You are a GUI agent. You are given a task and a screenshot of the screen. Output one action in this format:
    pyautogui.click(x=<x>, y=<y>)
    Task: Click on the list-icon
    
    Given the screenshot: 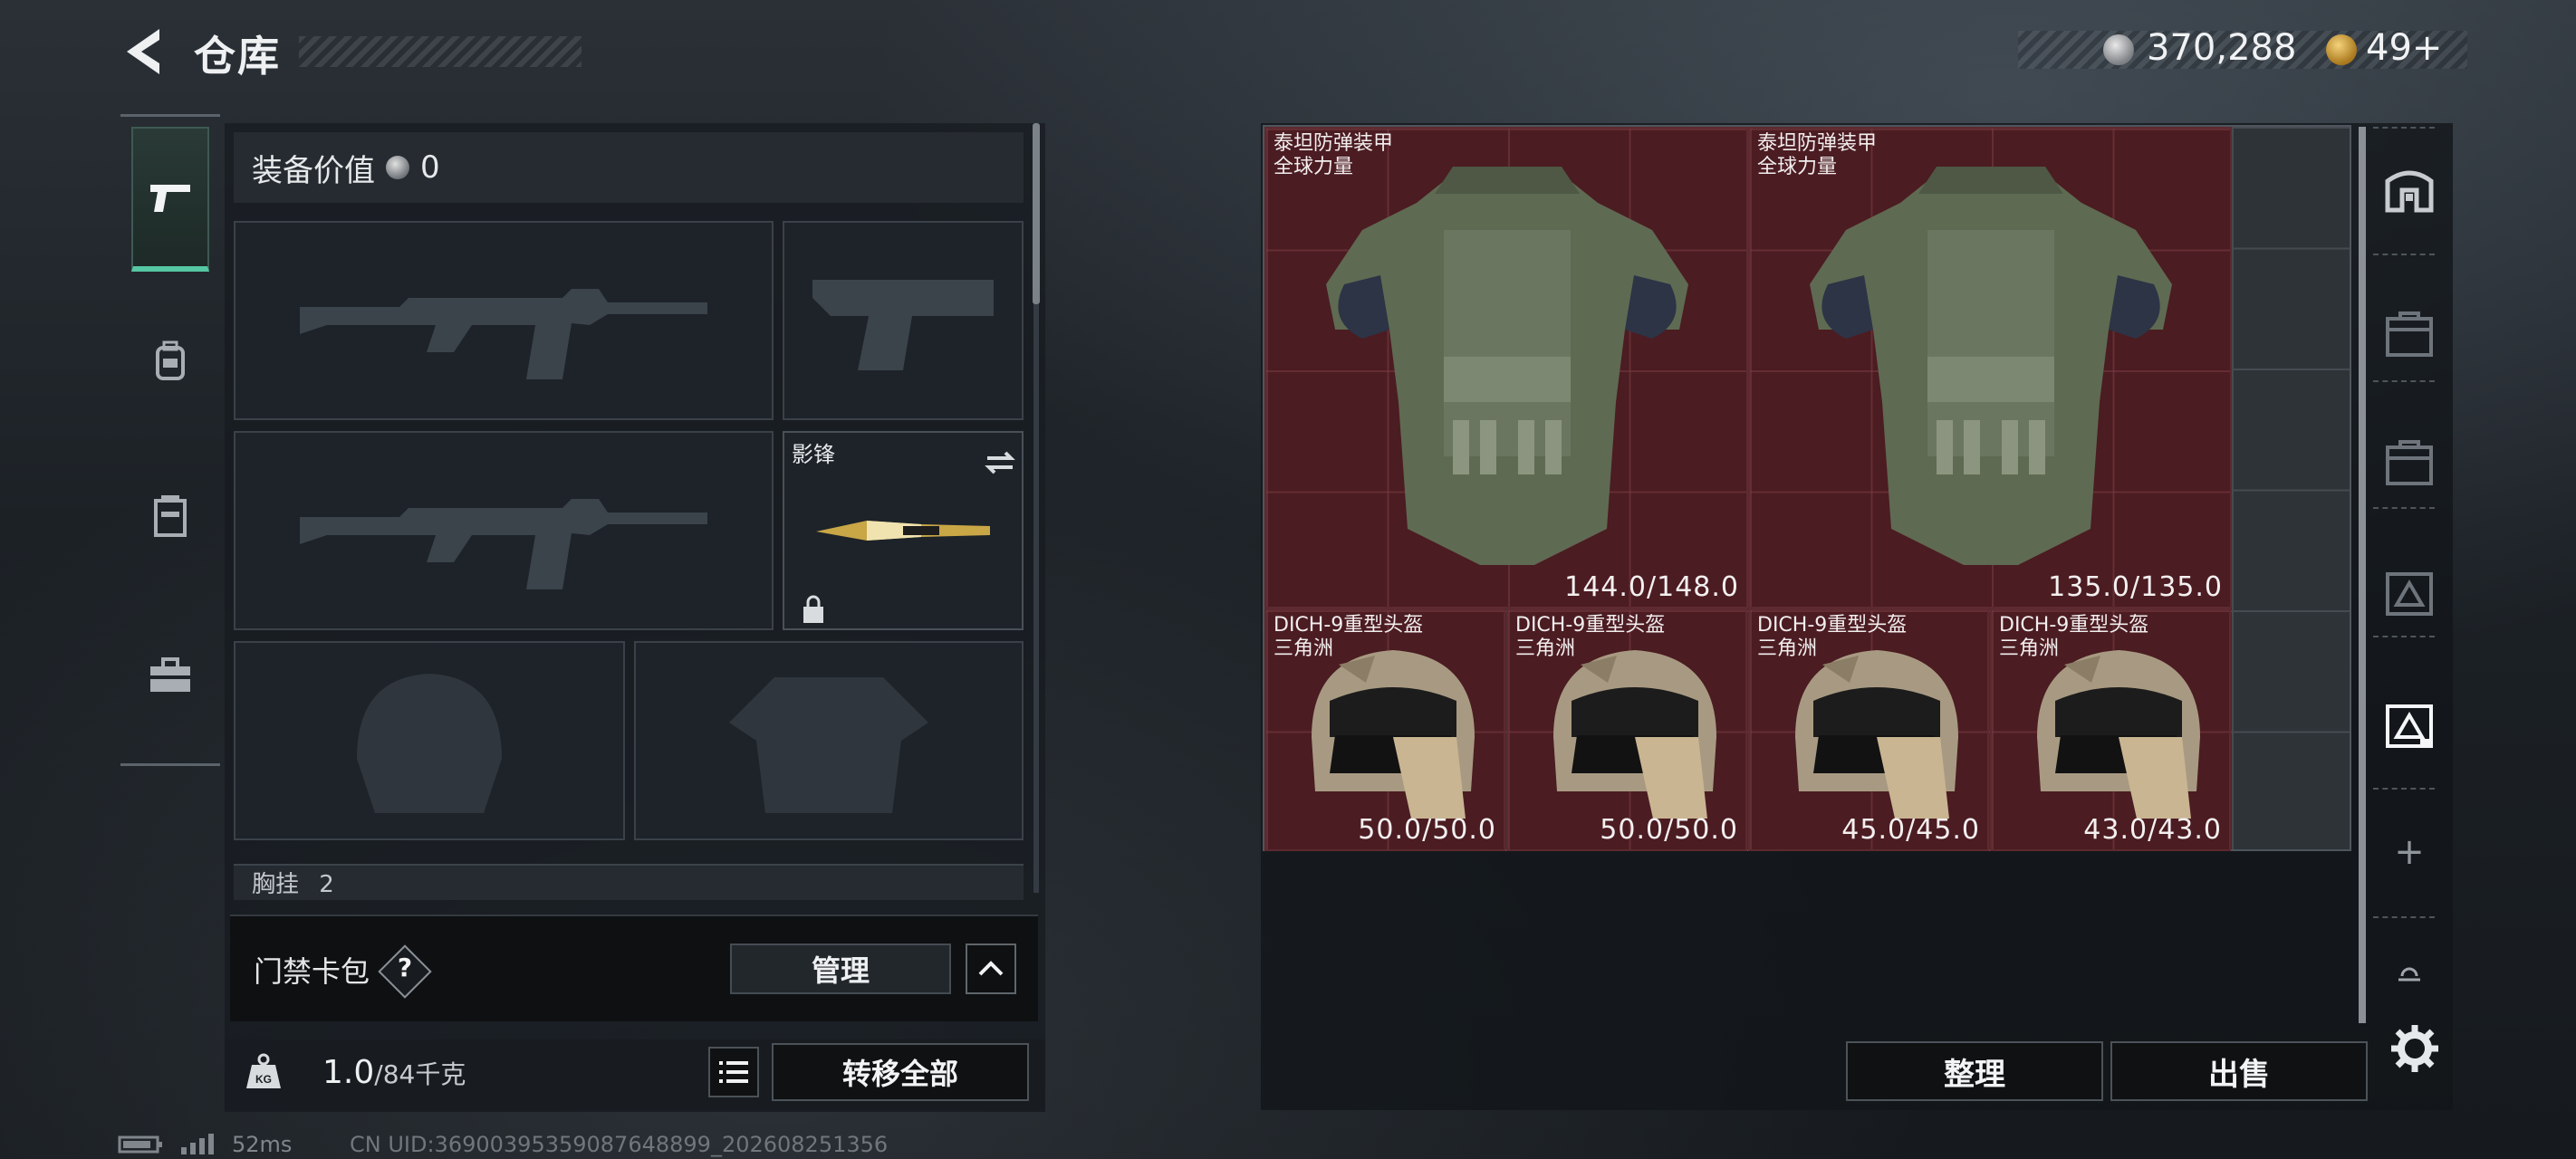 What is the action you would take?
    pyautogui.click(x=733, y=1072)
    